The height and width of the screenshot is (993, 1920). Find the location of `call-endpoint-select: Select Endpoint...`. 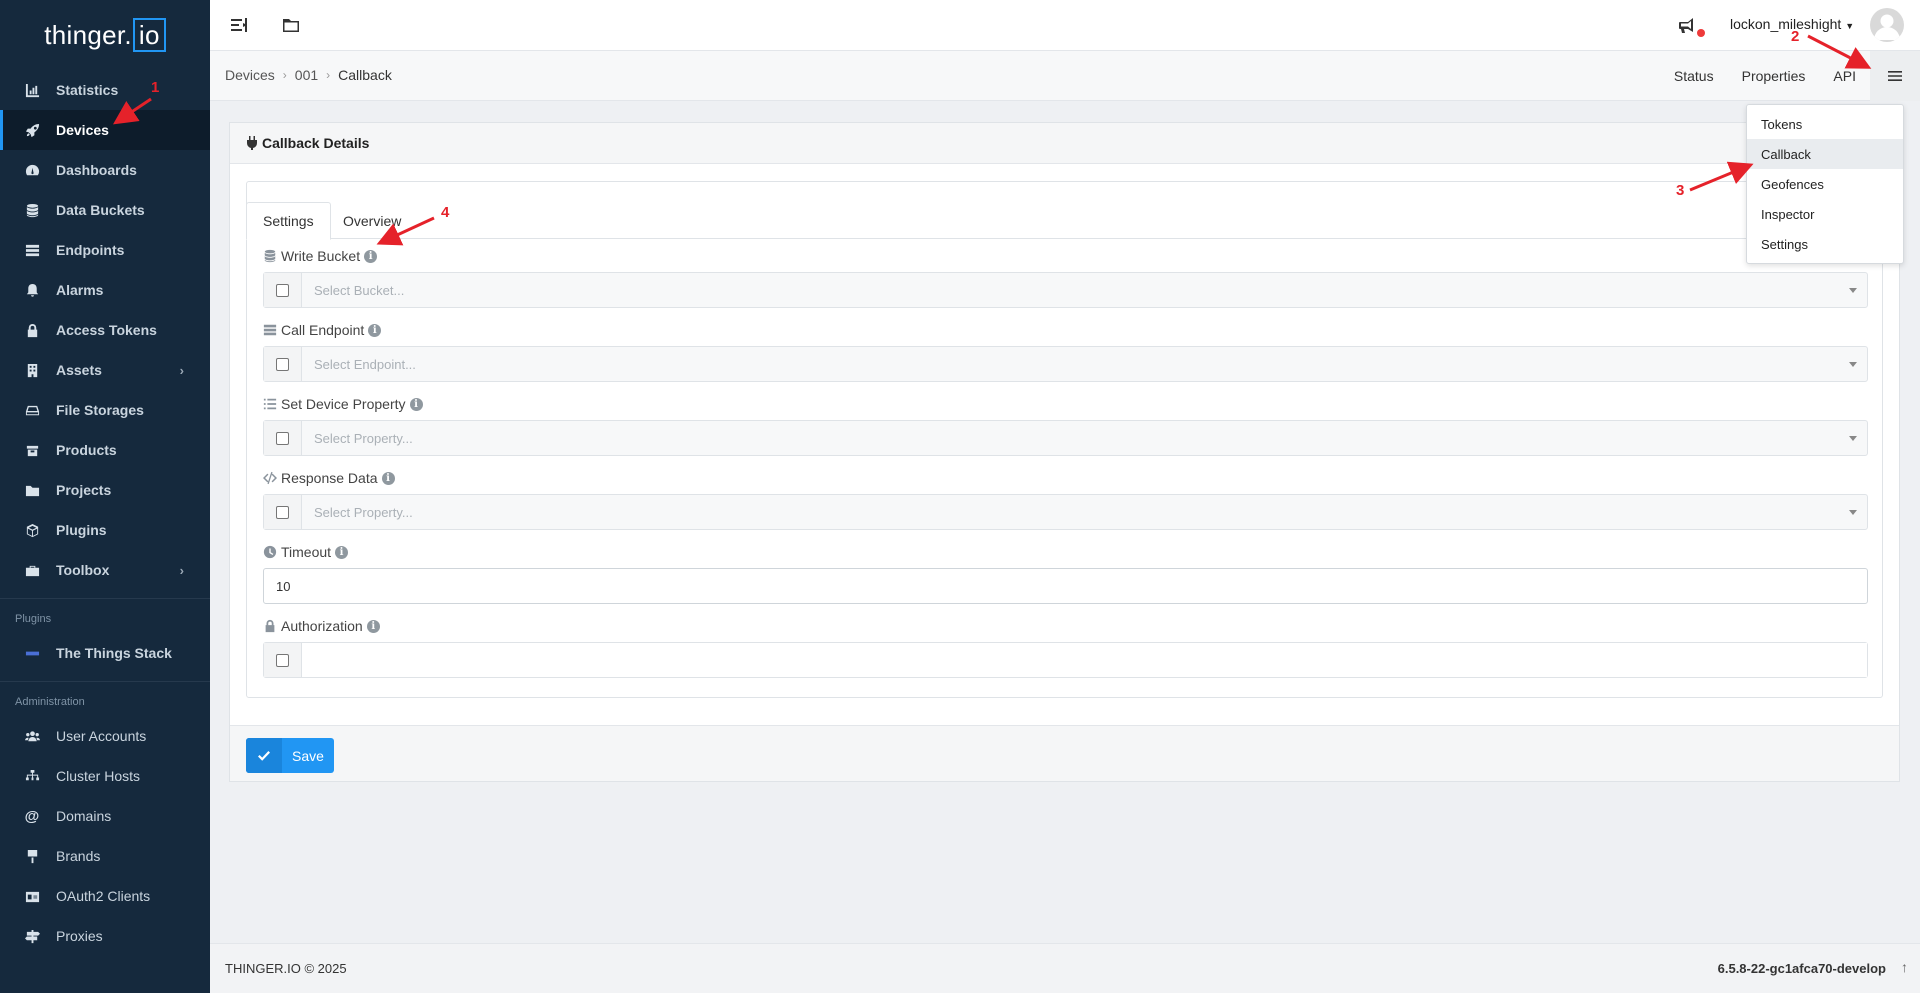

call-endpoint-select: Select Endpoint... is located at coordinates (1084, 364).